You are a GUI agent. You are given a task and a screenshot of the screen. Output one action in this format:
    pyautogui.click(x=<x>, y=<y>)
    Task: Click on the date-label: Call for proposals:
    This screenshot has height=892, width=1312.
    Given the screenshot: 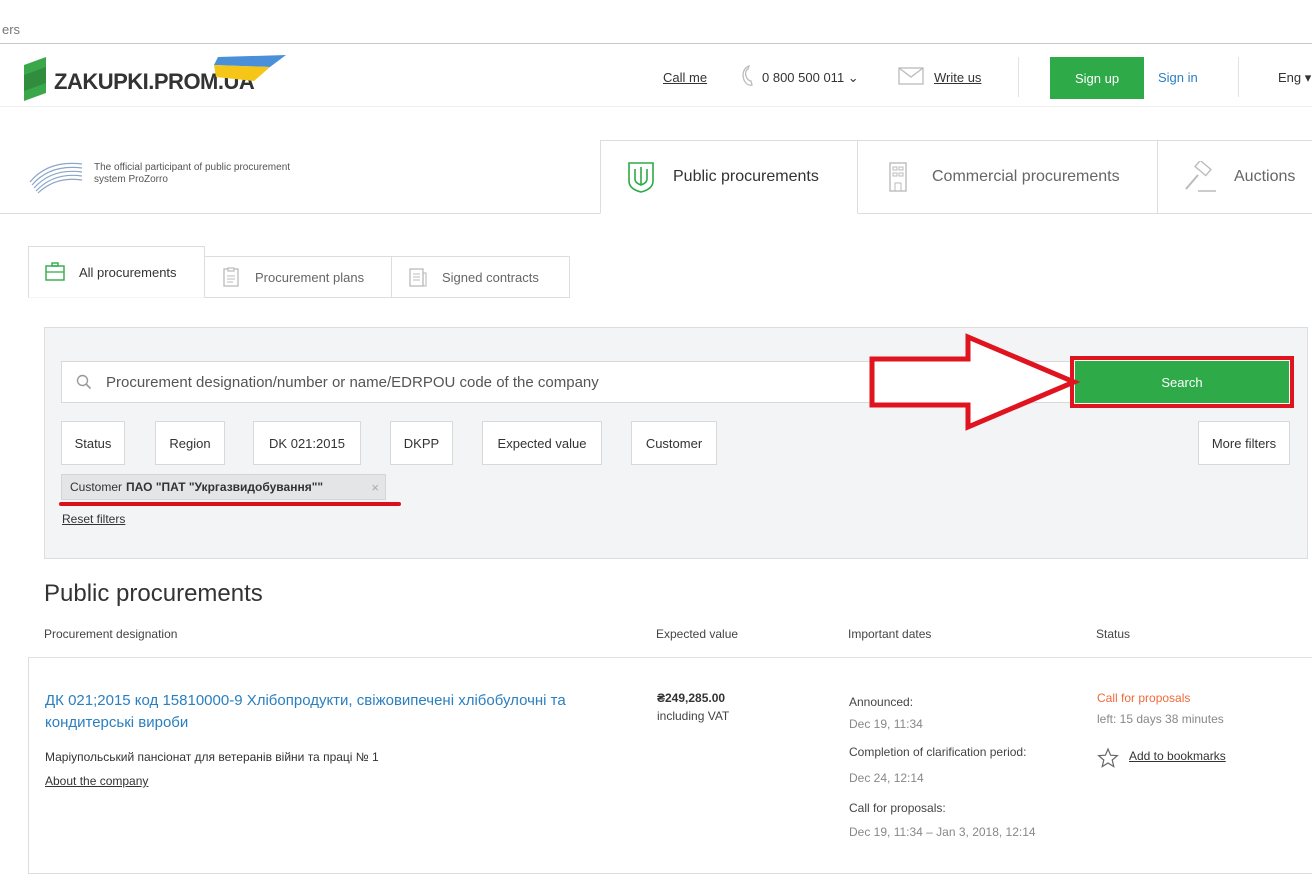 What is the action you would take?
    pyautogui.click(x=897, y=808)
    